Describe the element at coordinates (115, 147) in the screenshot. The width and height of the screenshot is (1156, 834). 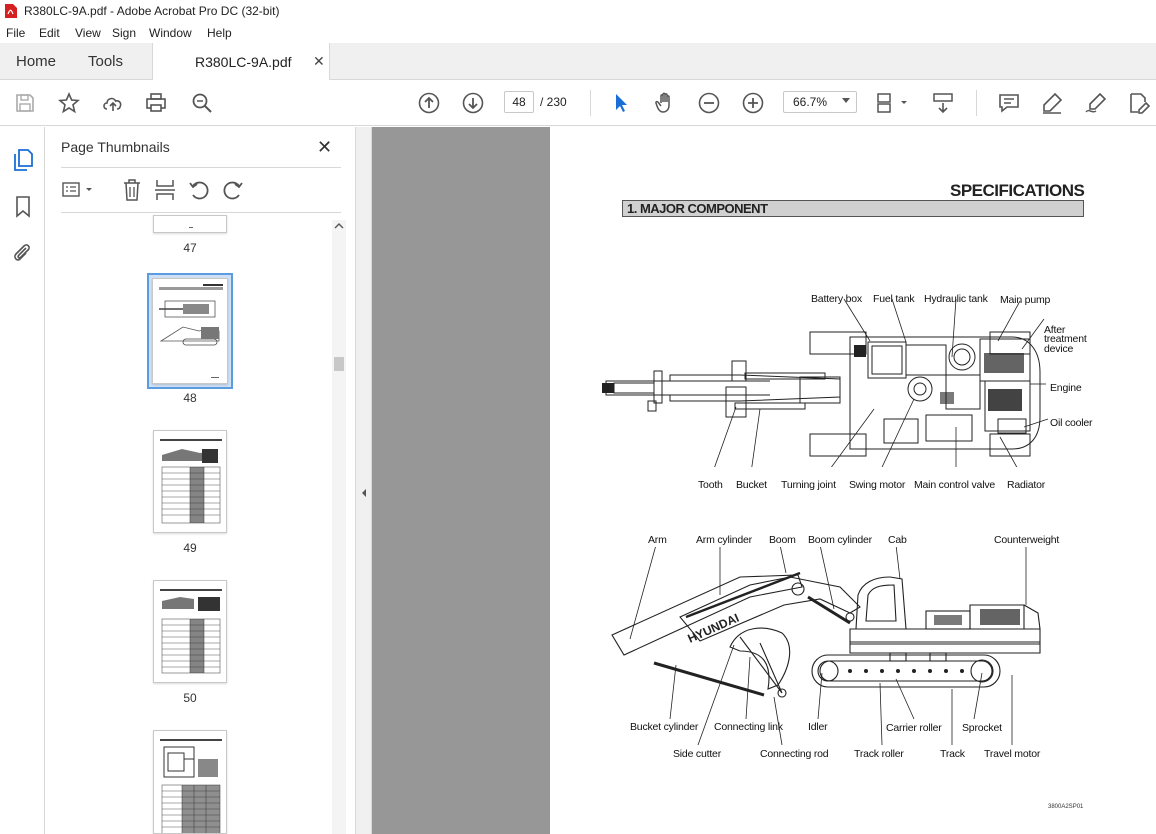
I see `panel-title: Page Thumbnails` at that location.